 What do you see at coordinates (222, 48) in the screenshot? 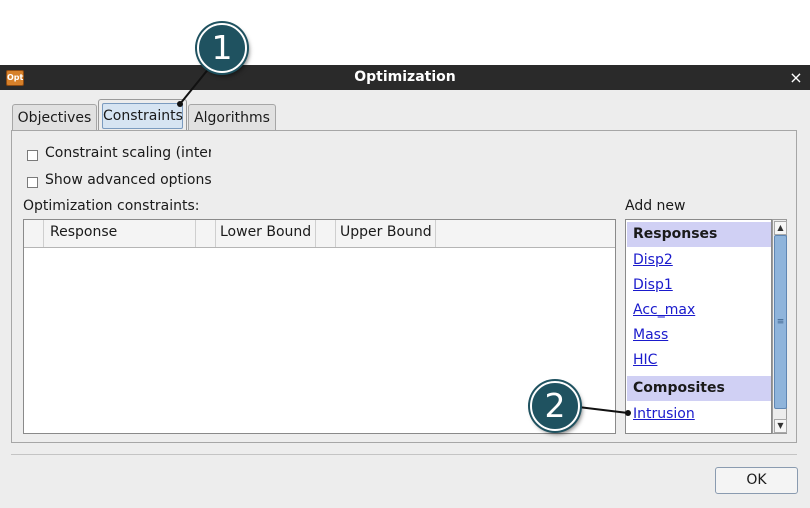
I see `callout-badge-1: 1` at bounding box center [222, 48].